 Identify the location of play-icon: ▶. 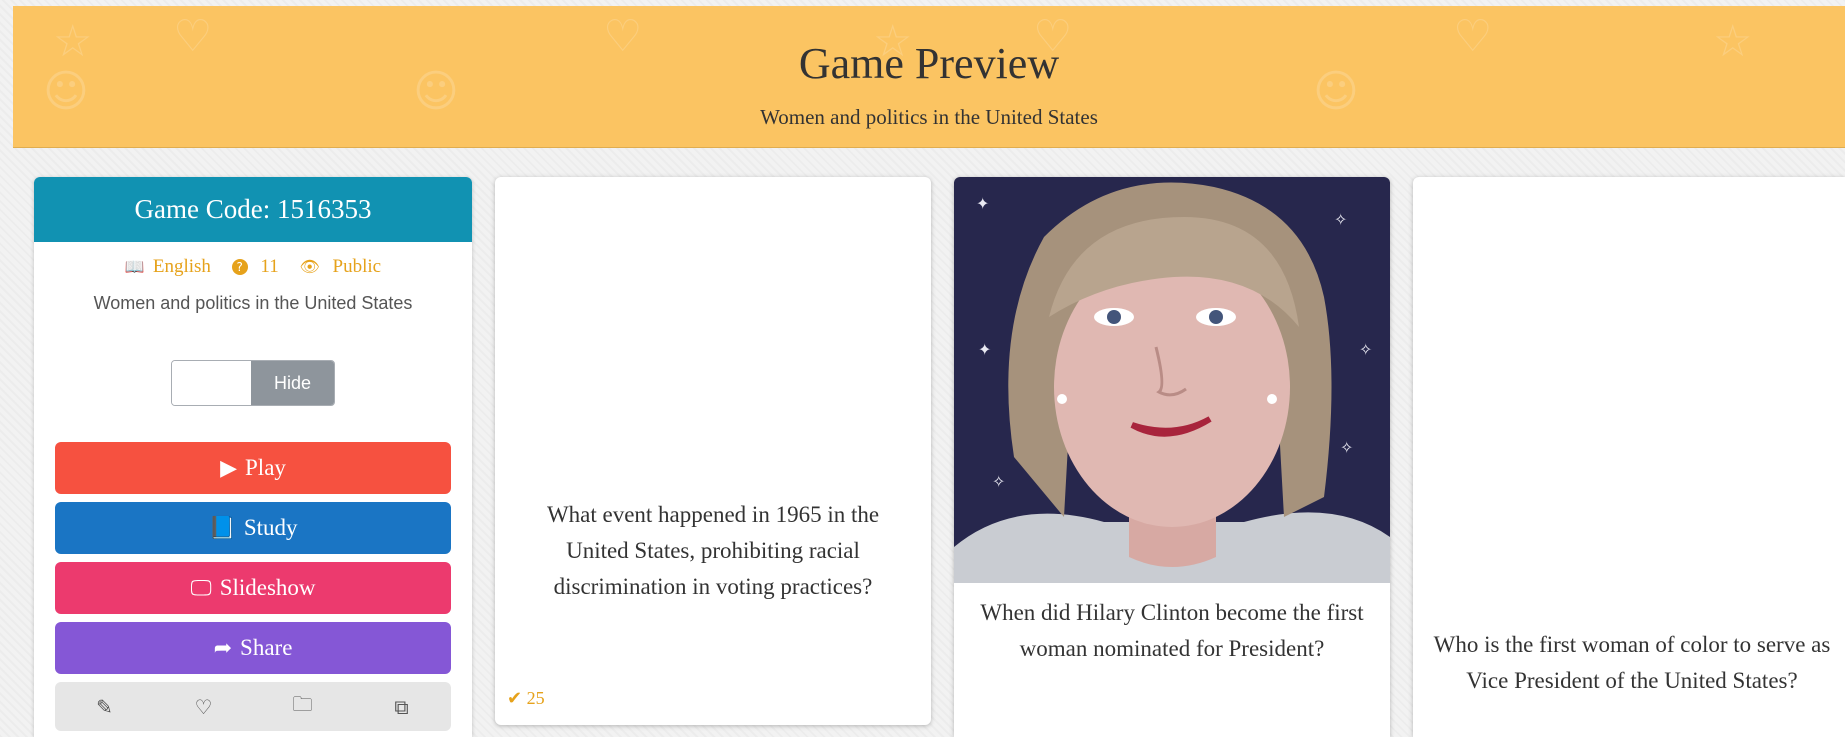
(229, 468).